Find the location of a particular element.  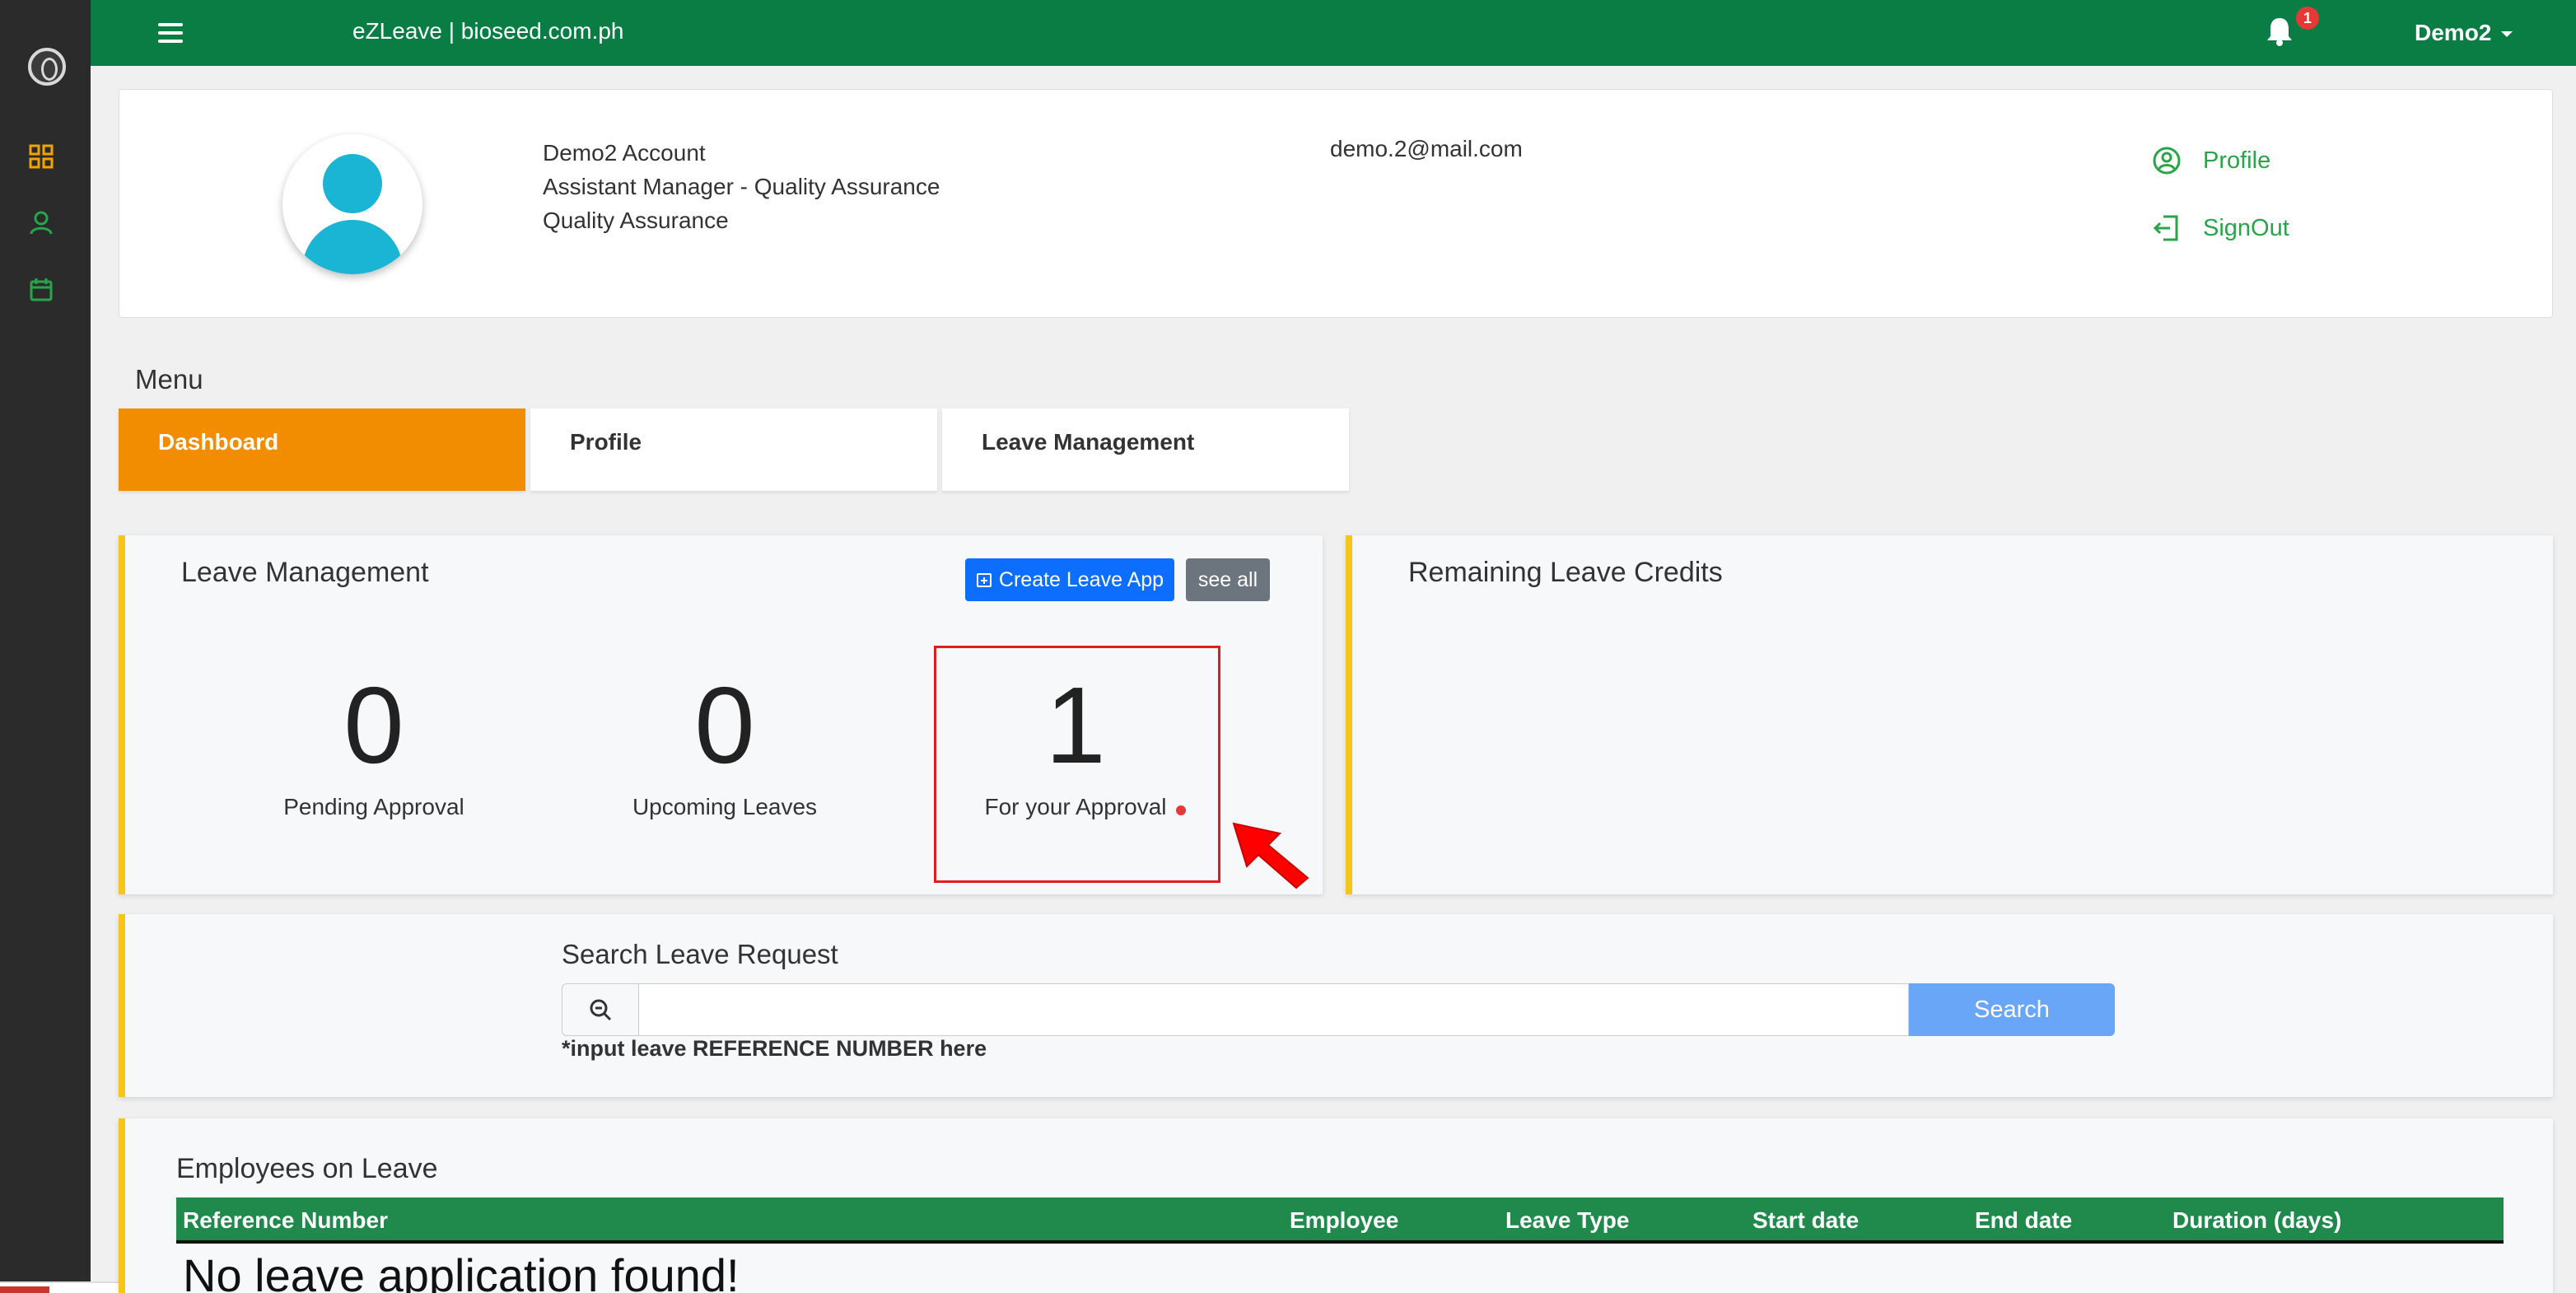

signout-link-label: SignOut is located at coordinates (2246, 228).